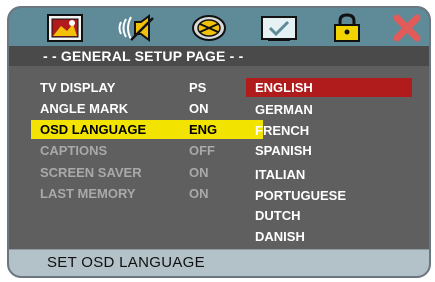 The image size is (435, 282). Describe the element at coordinates (93, 129) in the screenshot. I see `setting-label: OSD LANGUAGE` at that location.